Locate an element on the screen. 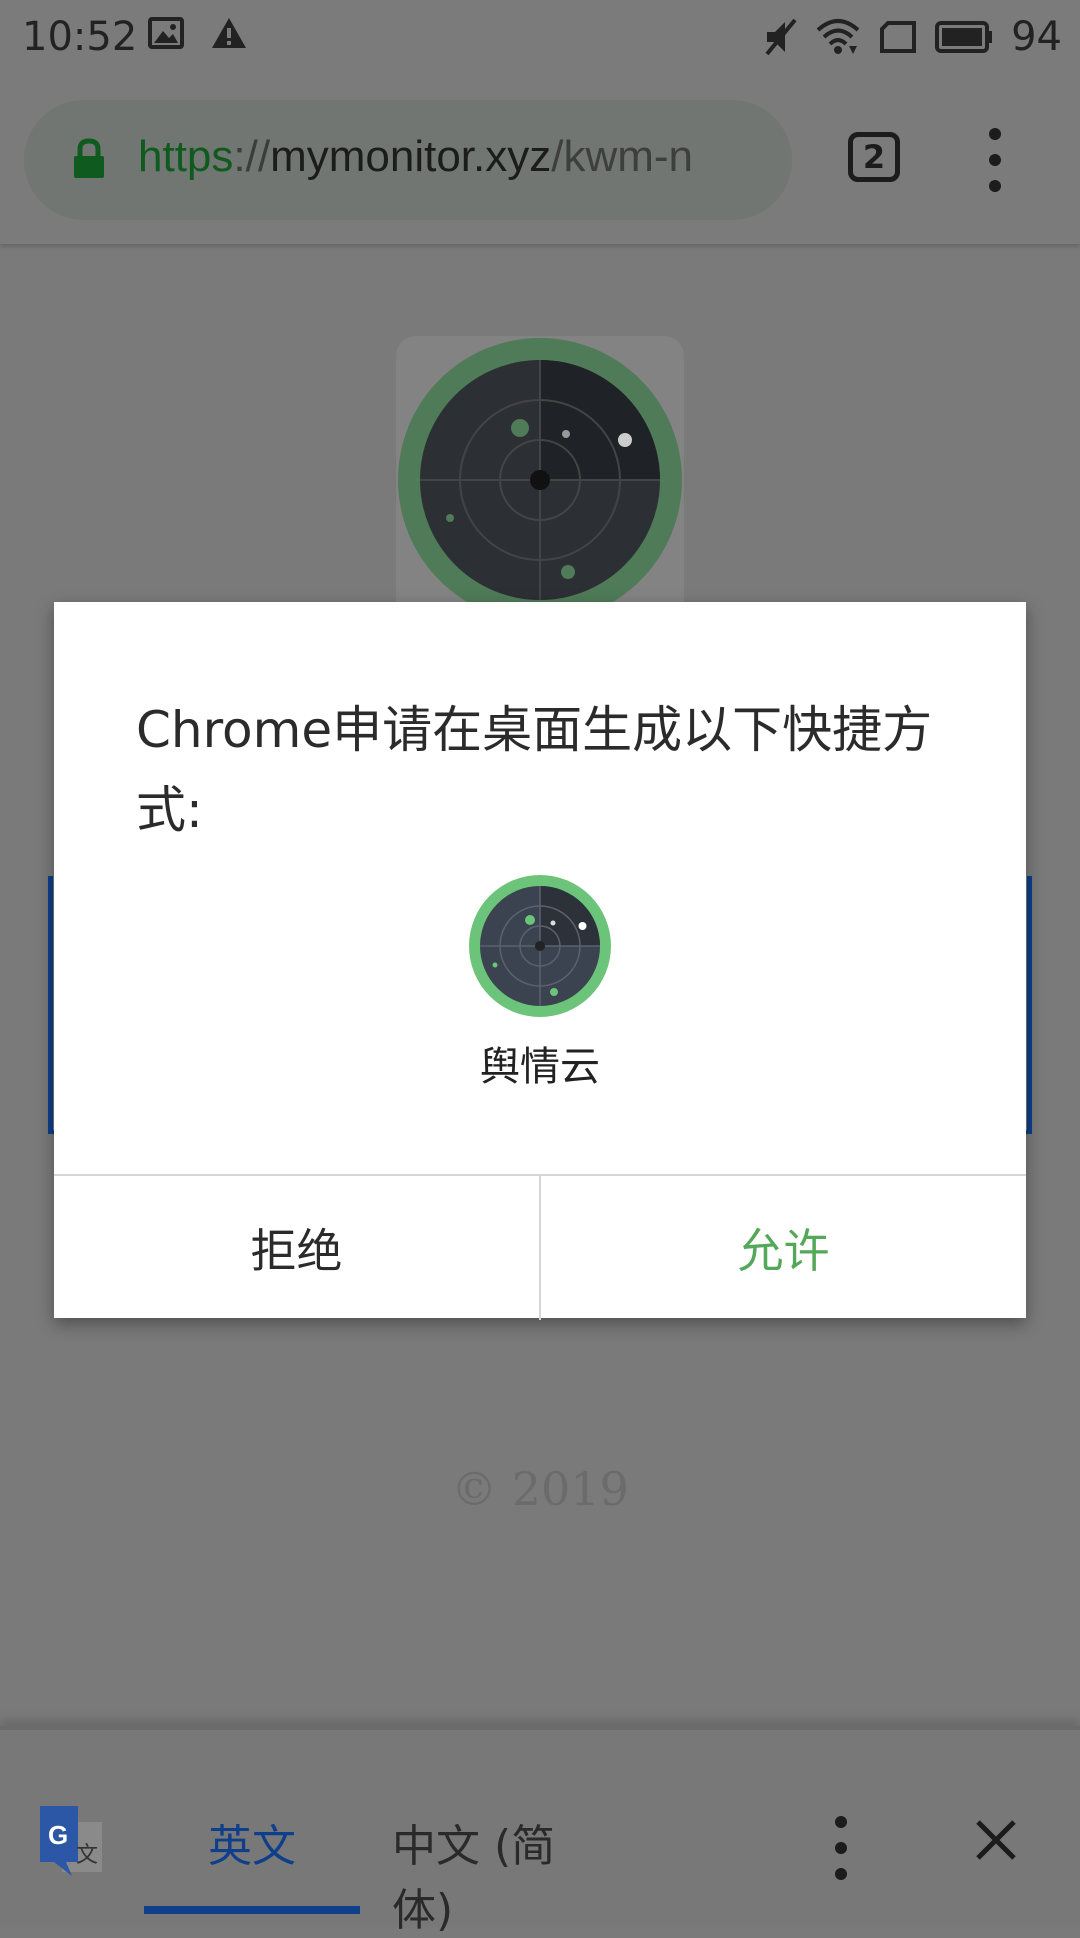  wifi-icon is located at coordinates (838, 36).